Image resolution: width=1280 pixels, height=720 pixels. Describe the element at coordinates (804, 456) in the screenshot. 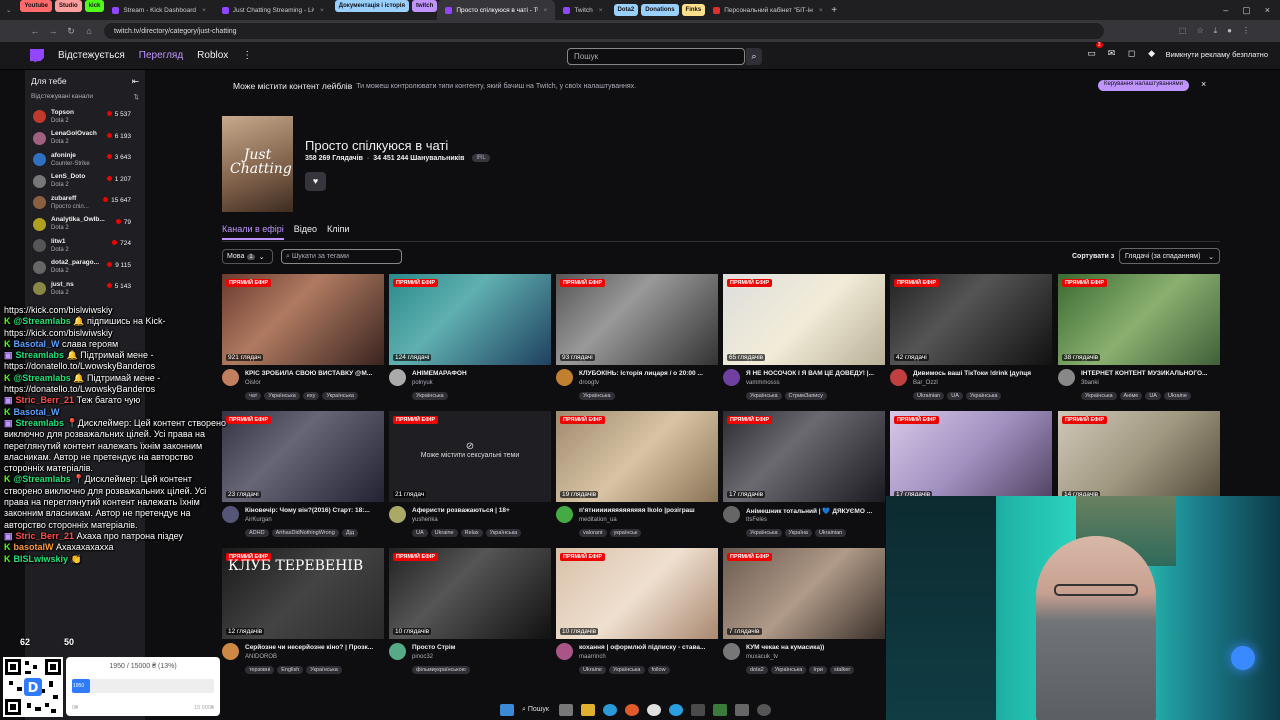

I see `stream-thumbnail: ПРЯМИЙ ЕФІР 17 глядачів` at that location.